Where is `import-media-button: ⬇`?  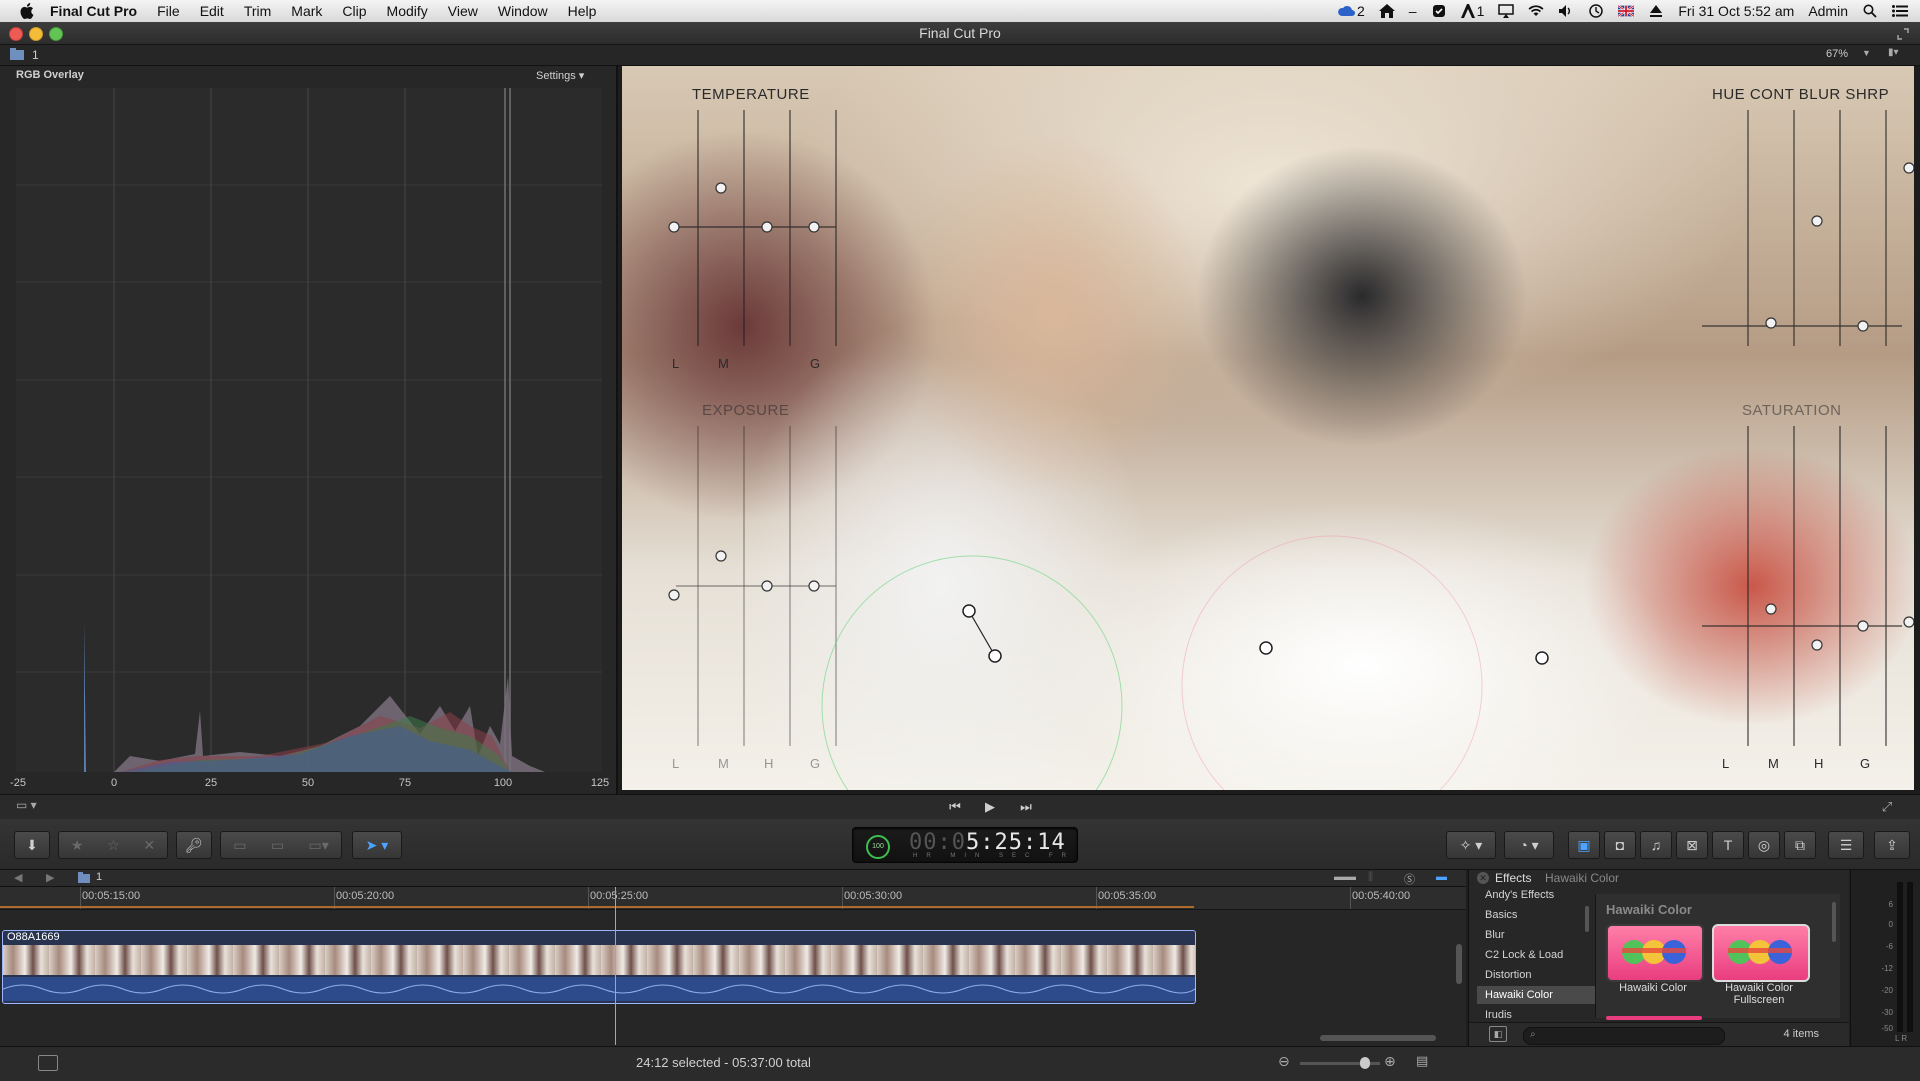 import-media-button: ⬇ is located at coordinates (32, 845).